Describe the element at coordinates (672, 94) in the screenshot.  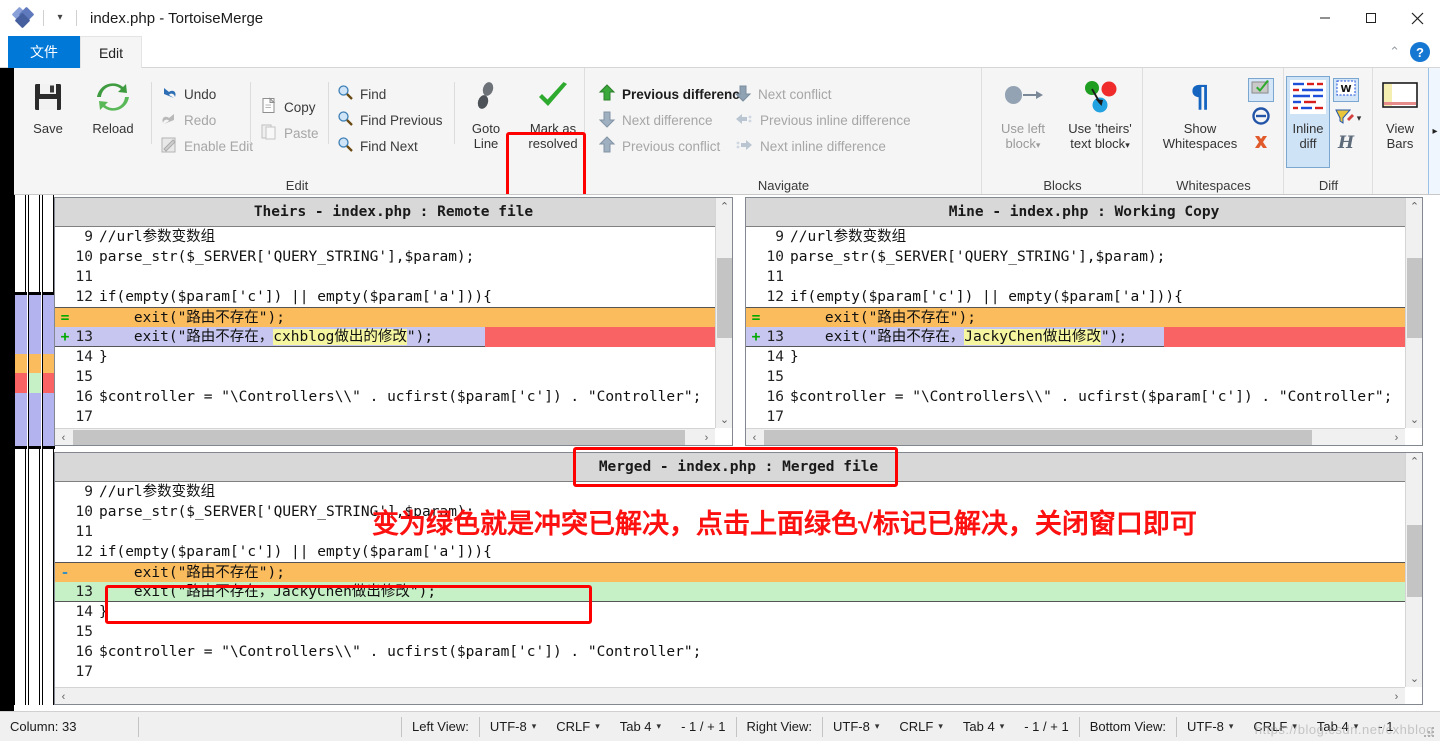
I see `previous-difference-button: Previous difference` at that location.